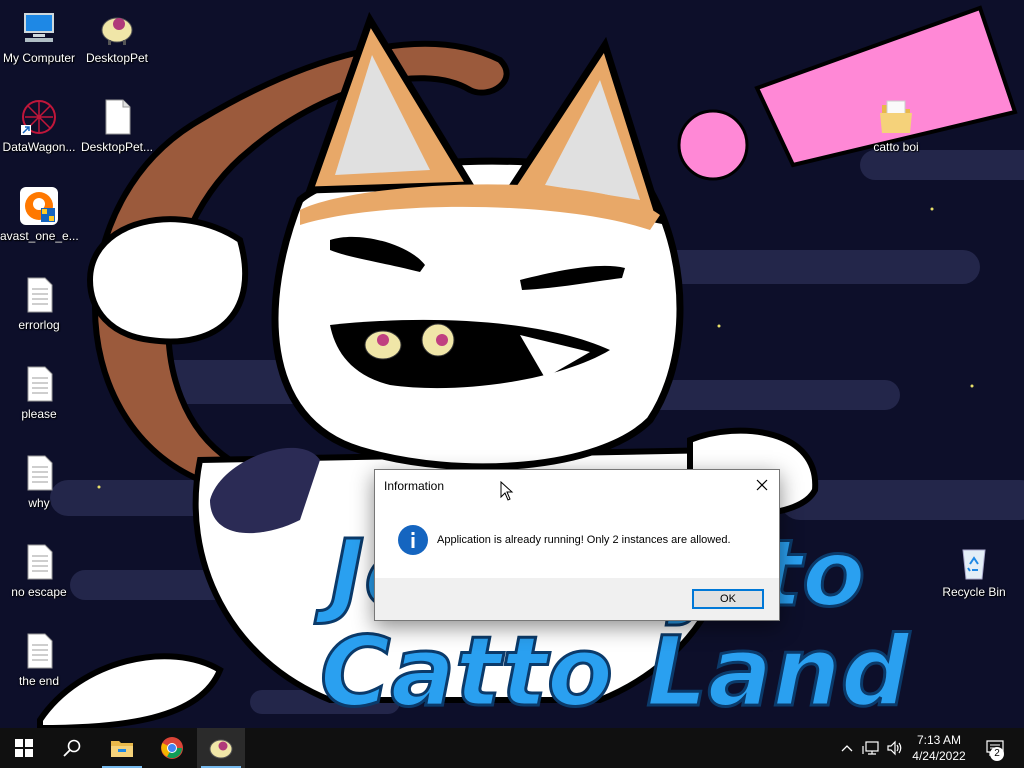 Image resolution: width=1024 pixels, height=768 pixels. Describe the element at coordinates (38, 117) in the screenshot. I see `datawagon-icon` at that location.